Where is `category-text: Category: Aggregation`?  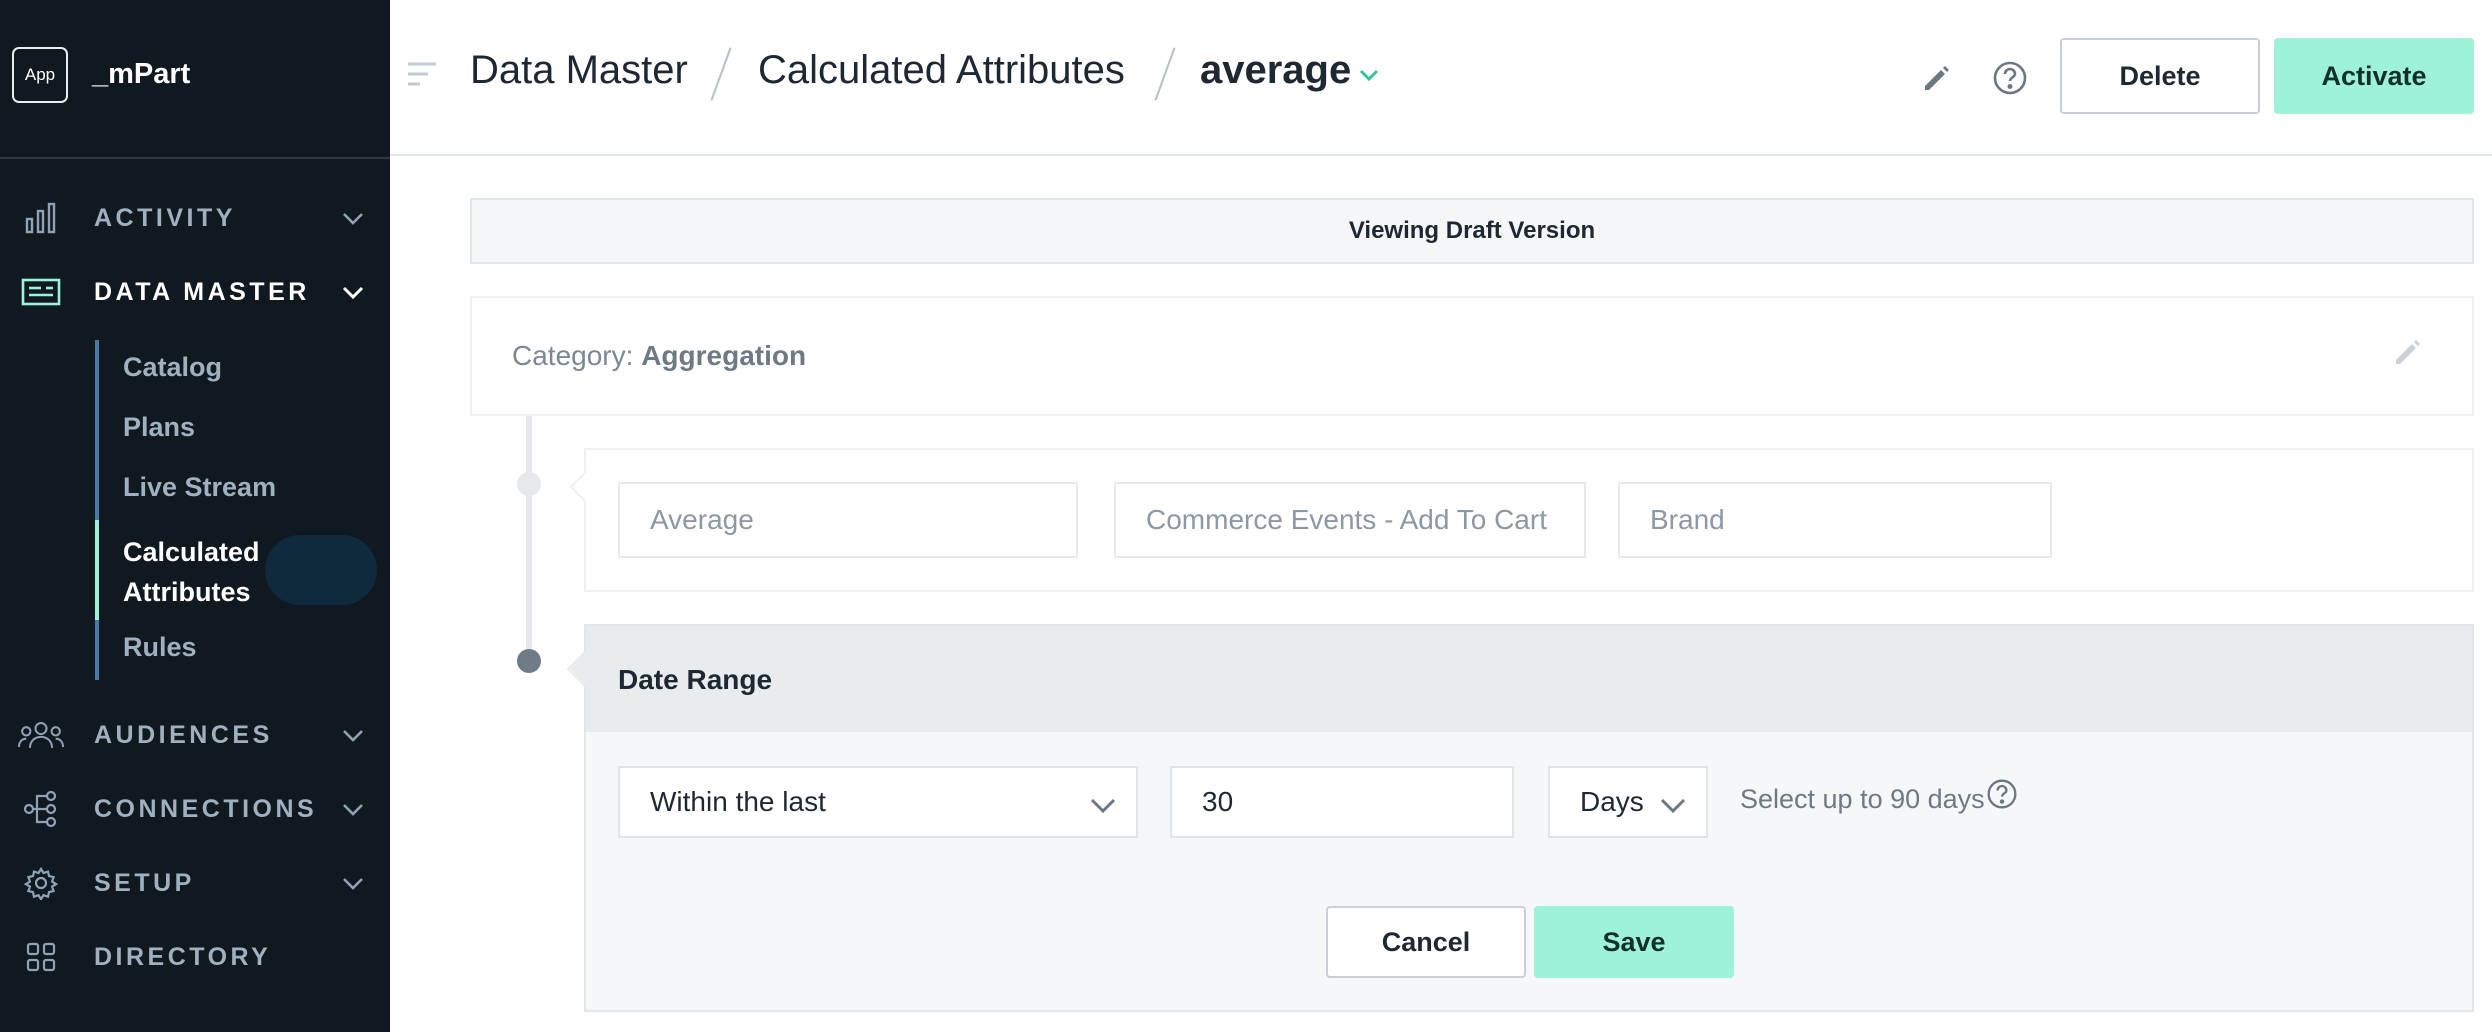
category-text: Category: Aggregation is located at coordinates (659, 356).